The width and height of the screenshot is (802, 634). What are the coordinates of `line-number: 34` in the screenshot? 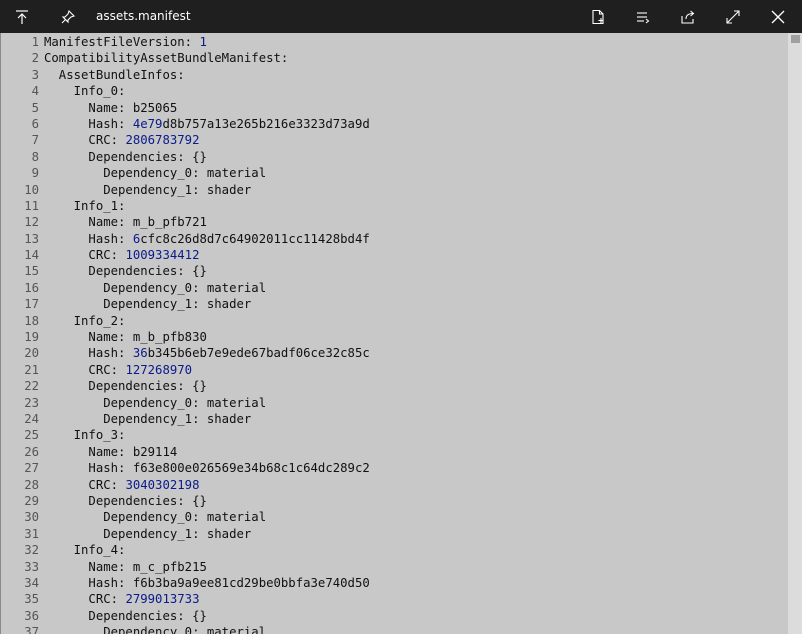 It's located at (31, 582).